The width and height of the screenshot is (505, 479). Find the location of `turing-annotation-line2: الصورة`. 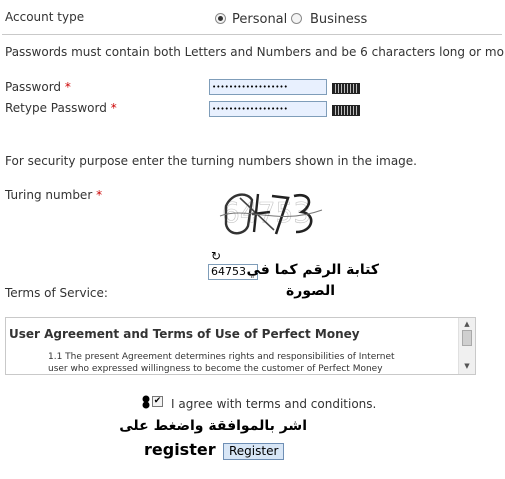

turing-annotation-line2: الصورة is located at coordinates (310, 291).